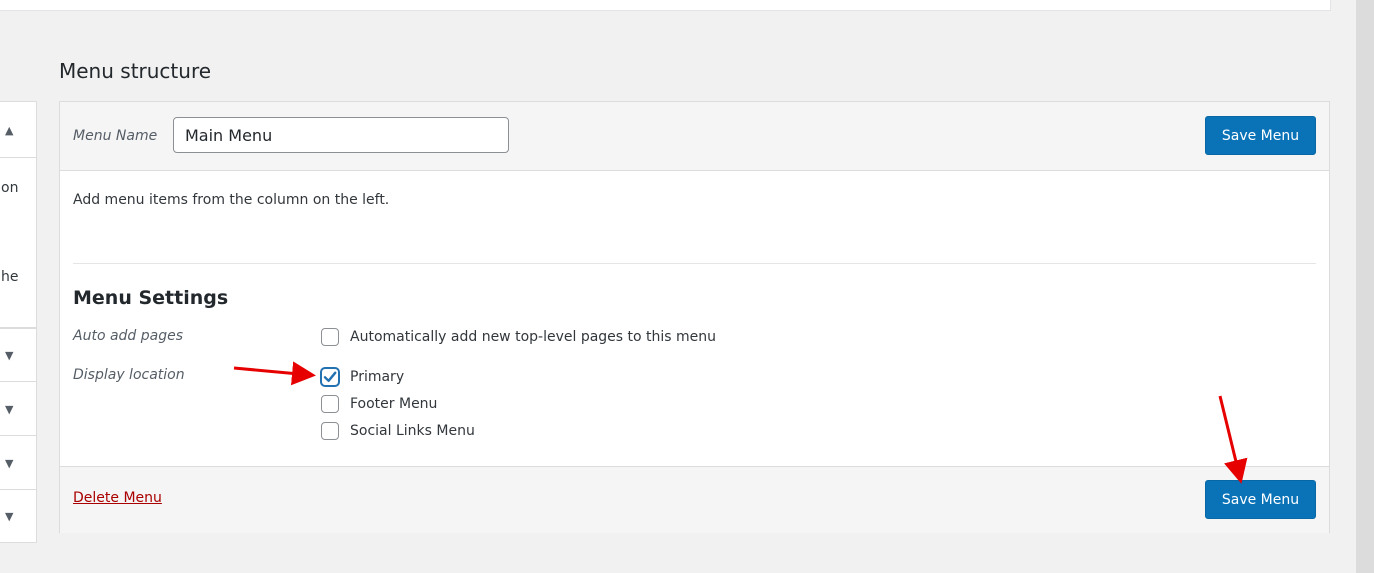  What do you see at coordinates (129, 375) in the screenshot?
I see `display-location-label: Display location` at bounding box center [129, 375].